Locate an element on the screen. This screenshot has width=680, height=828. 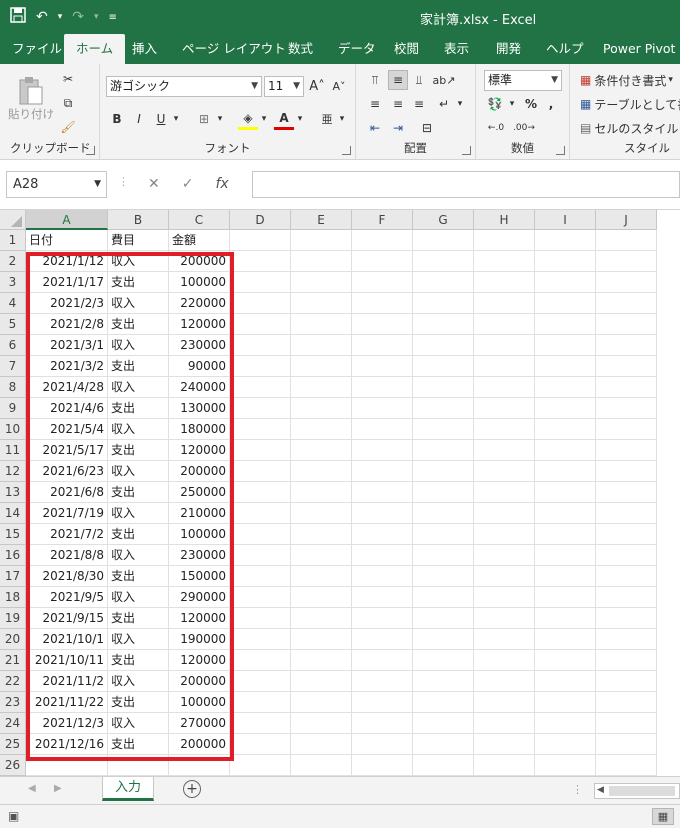
cell: 2021/9/5 is located at coordinates (67, 597).